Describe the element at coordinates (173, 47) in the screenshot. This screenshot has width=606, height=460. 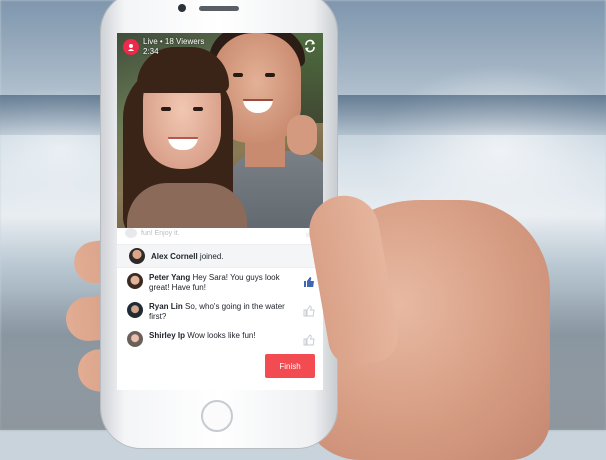
I see `live-status: Live • 18 Viewers 2:34` at that location.